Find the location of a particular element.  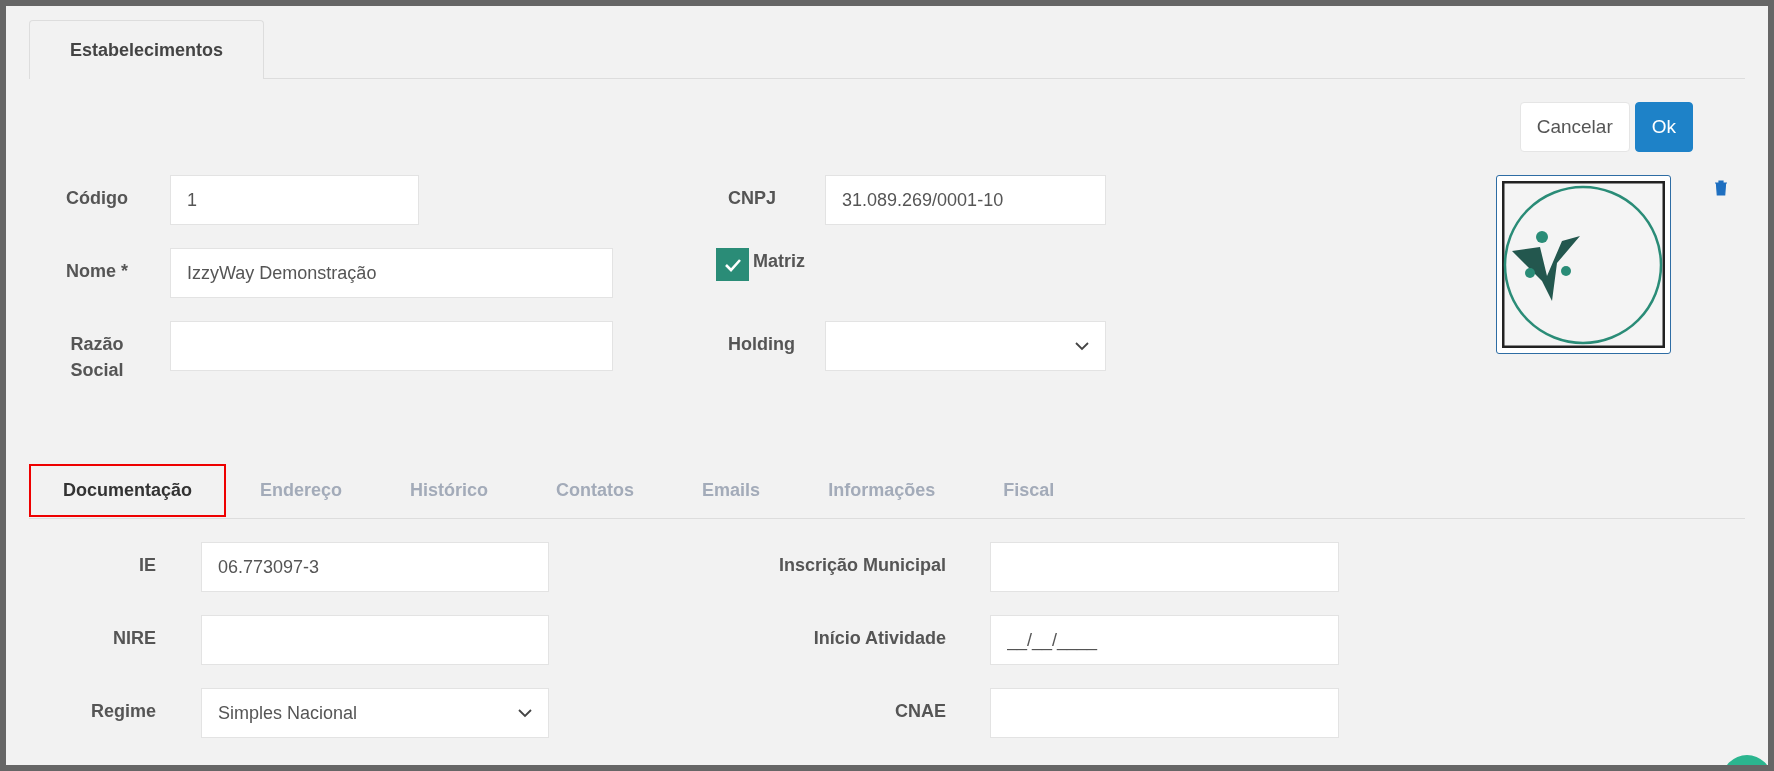

field-label: IE is located at coordinates (147, 565).